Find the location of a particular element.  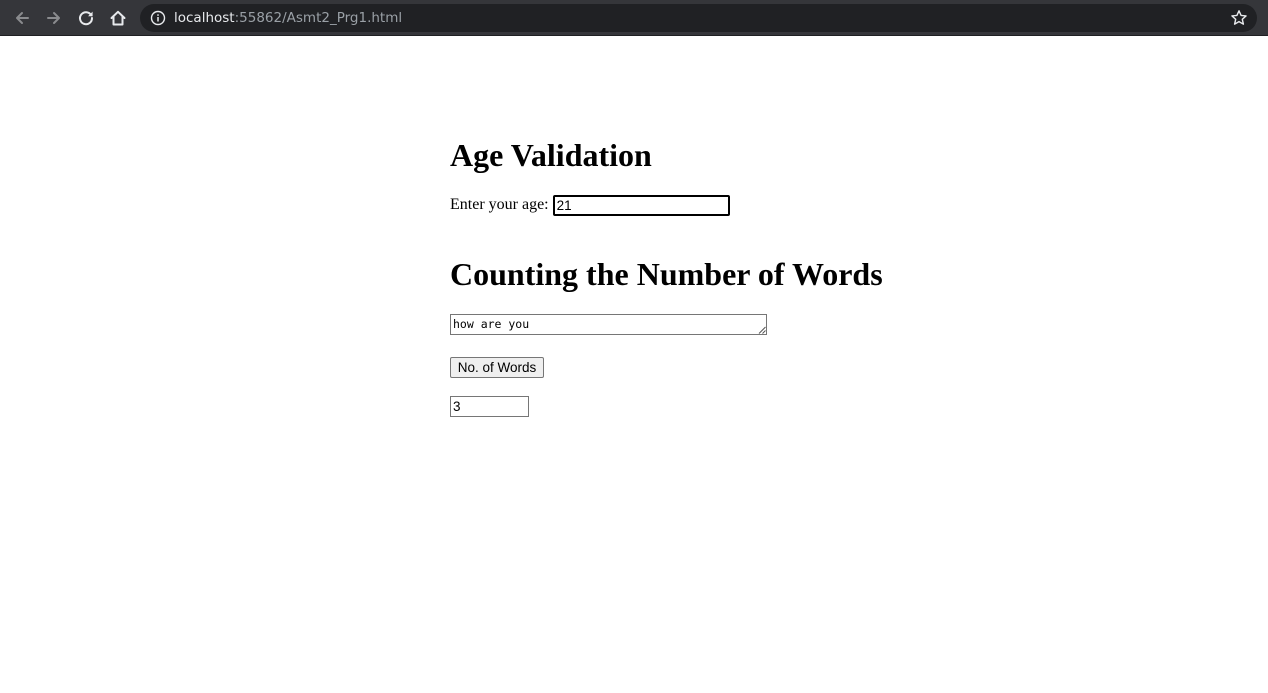

address-bar: localhost:55862/Asmt2_Prg1.html is located at coordinates (698, 18).